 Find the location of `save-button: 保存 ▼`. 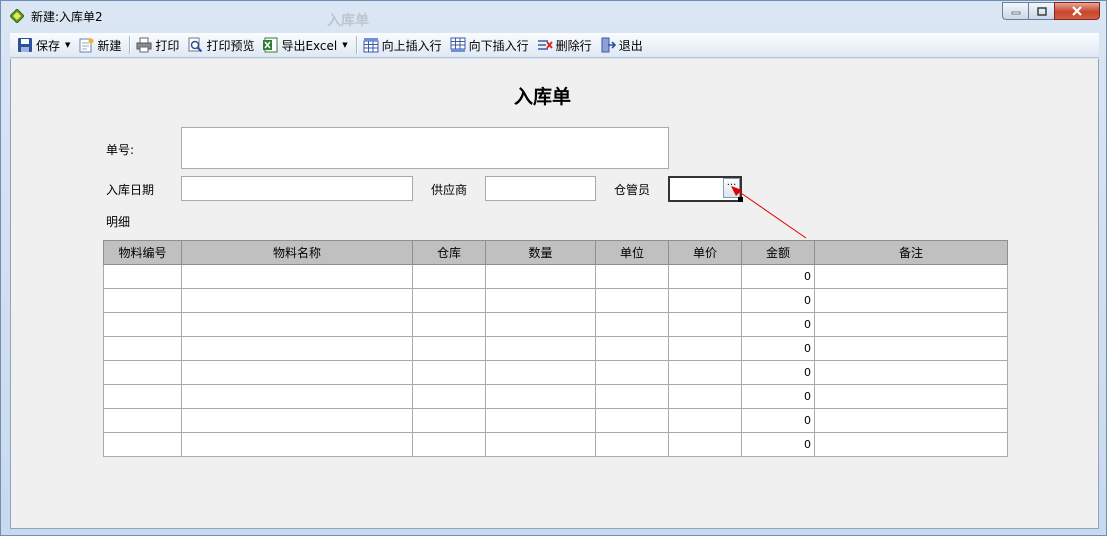

save-button: 保存 ▼ is located at coordinates (43, 45).